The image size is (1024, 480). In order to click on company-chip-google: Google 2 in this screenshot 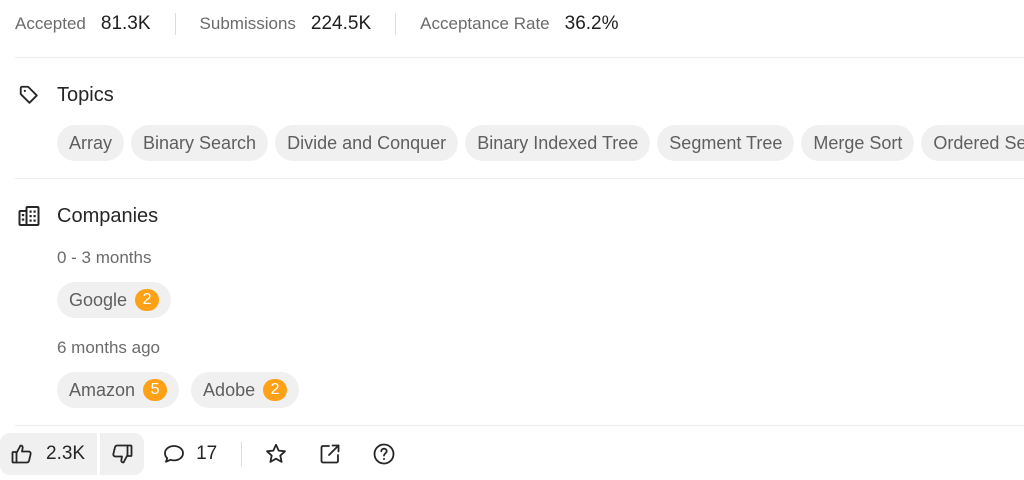, I will do `click(114, 300)`.